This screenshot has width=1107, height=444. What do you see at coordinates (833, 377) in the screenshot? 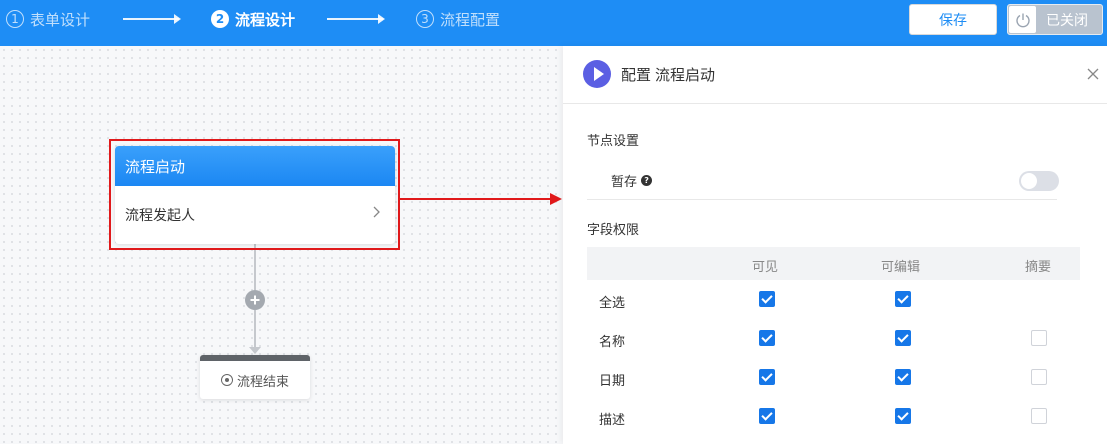
I see `table-row: 日期` at bounding box center [833, 377].